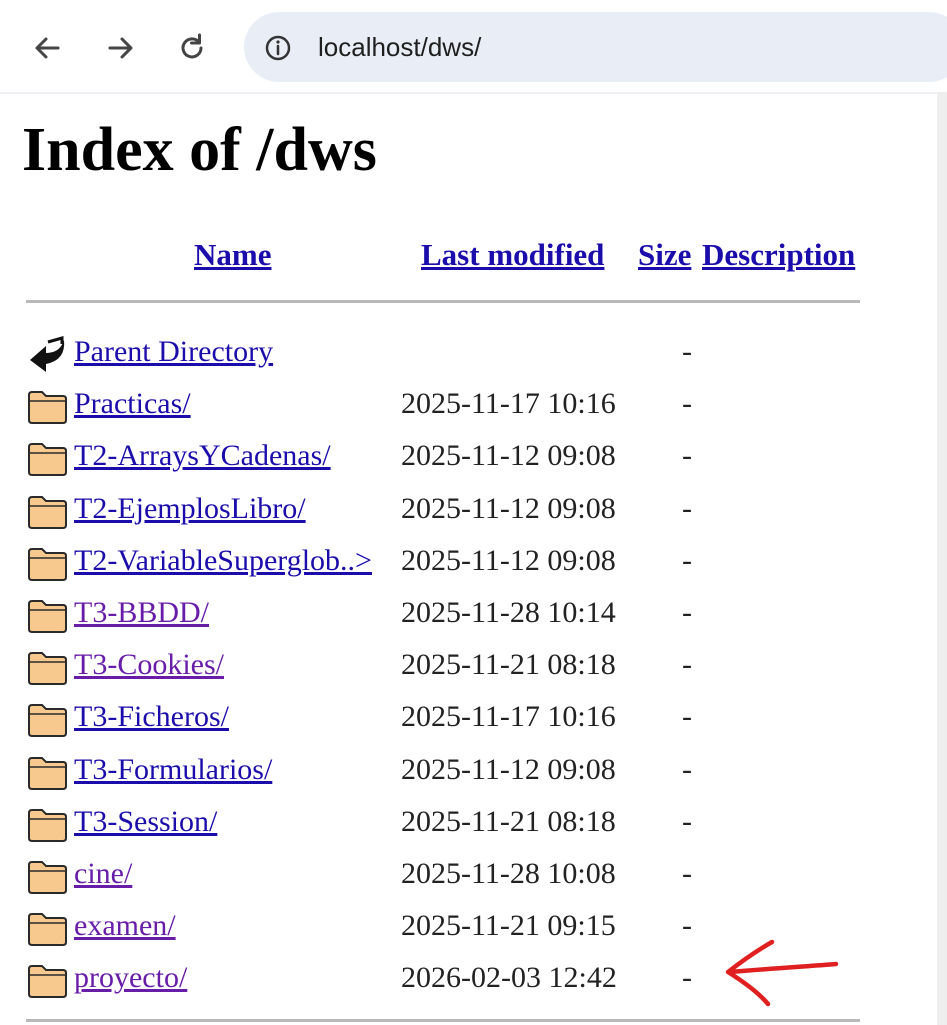 The image size is (947, 1025). Describe the element at coordinates (149, 665) in the screenshot. I see `folder-link: T3-Cookies/` at that location.